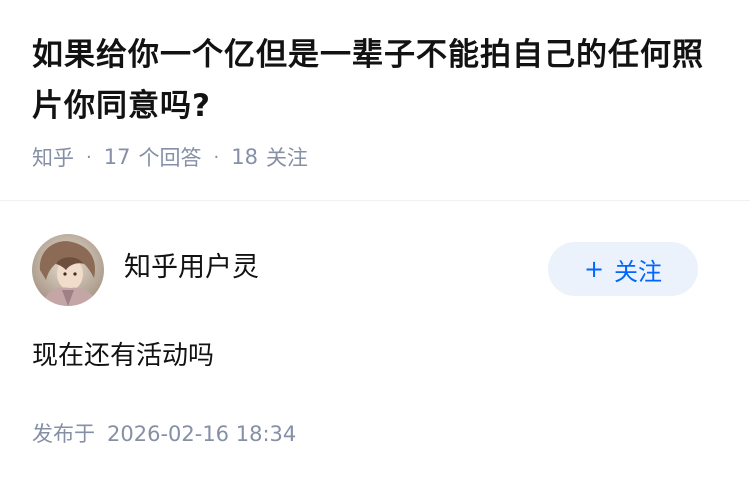 The image size is (750, 484). What do you see at coordinates (202, 434) in the screenshot?
I see `publish-time-value: 2026-02-16 18:34` at bounding box center [202, 434].